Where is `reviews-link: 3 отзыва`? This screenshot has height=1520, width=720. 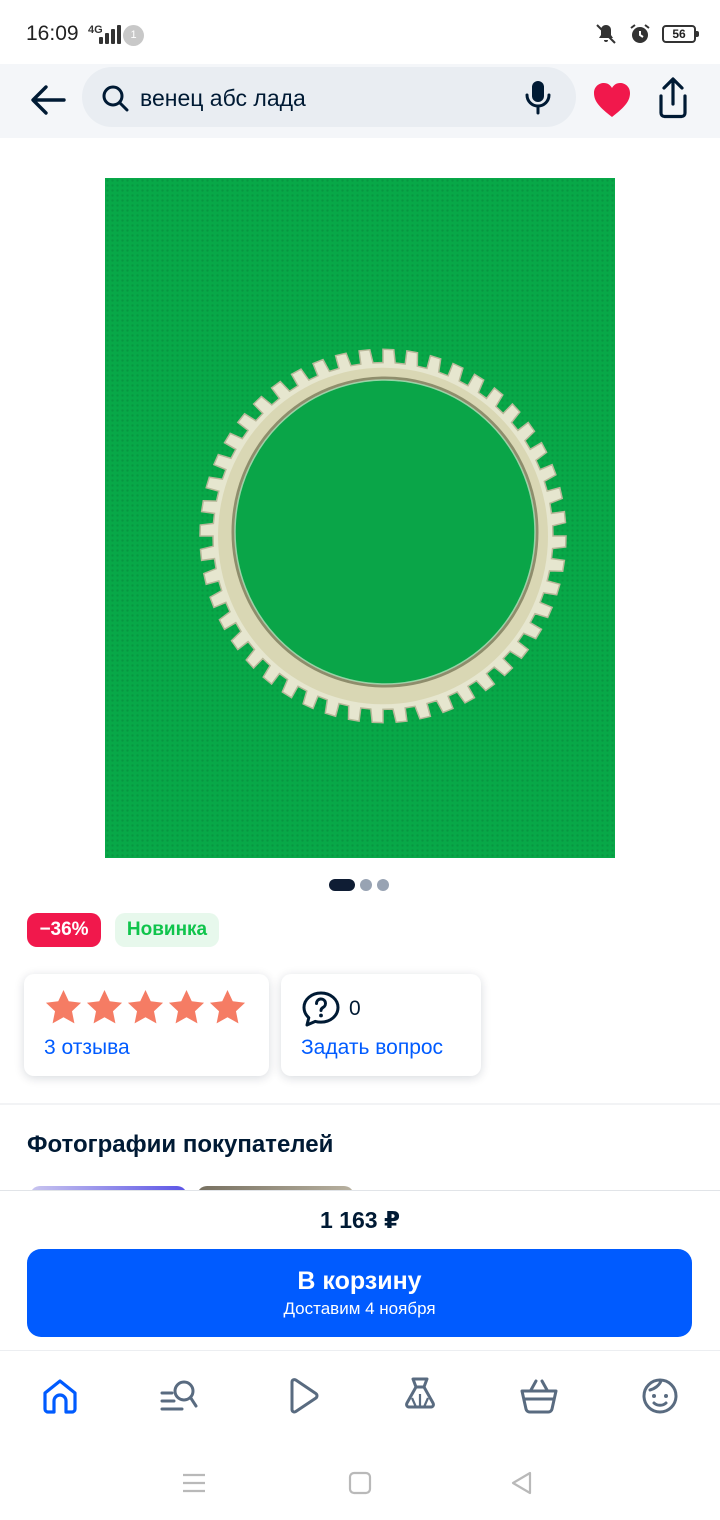 reviews-link: 3 отзыва is located at coordinates (87, 1048).